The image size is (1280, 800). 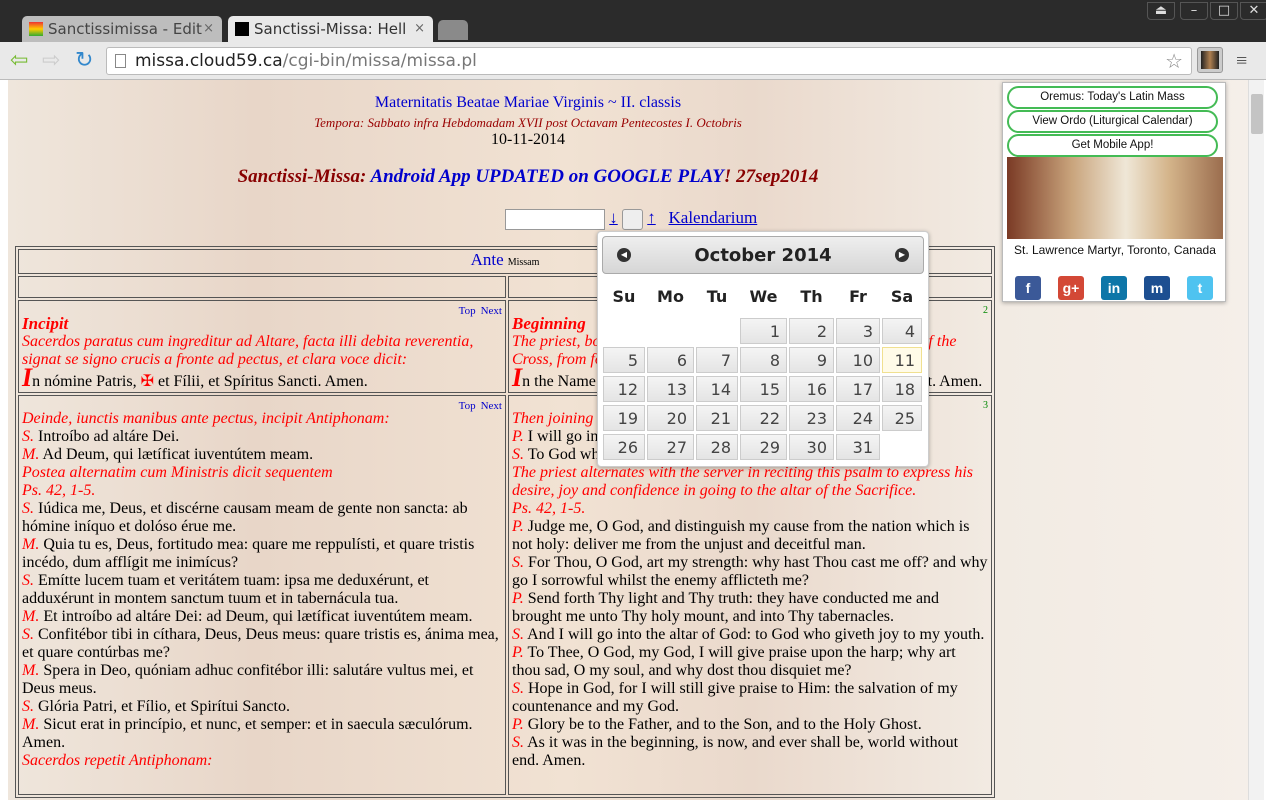 I want to click on ante-link: Ante, so click(x=487, y=259).